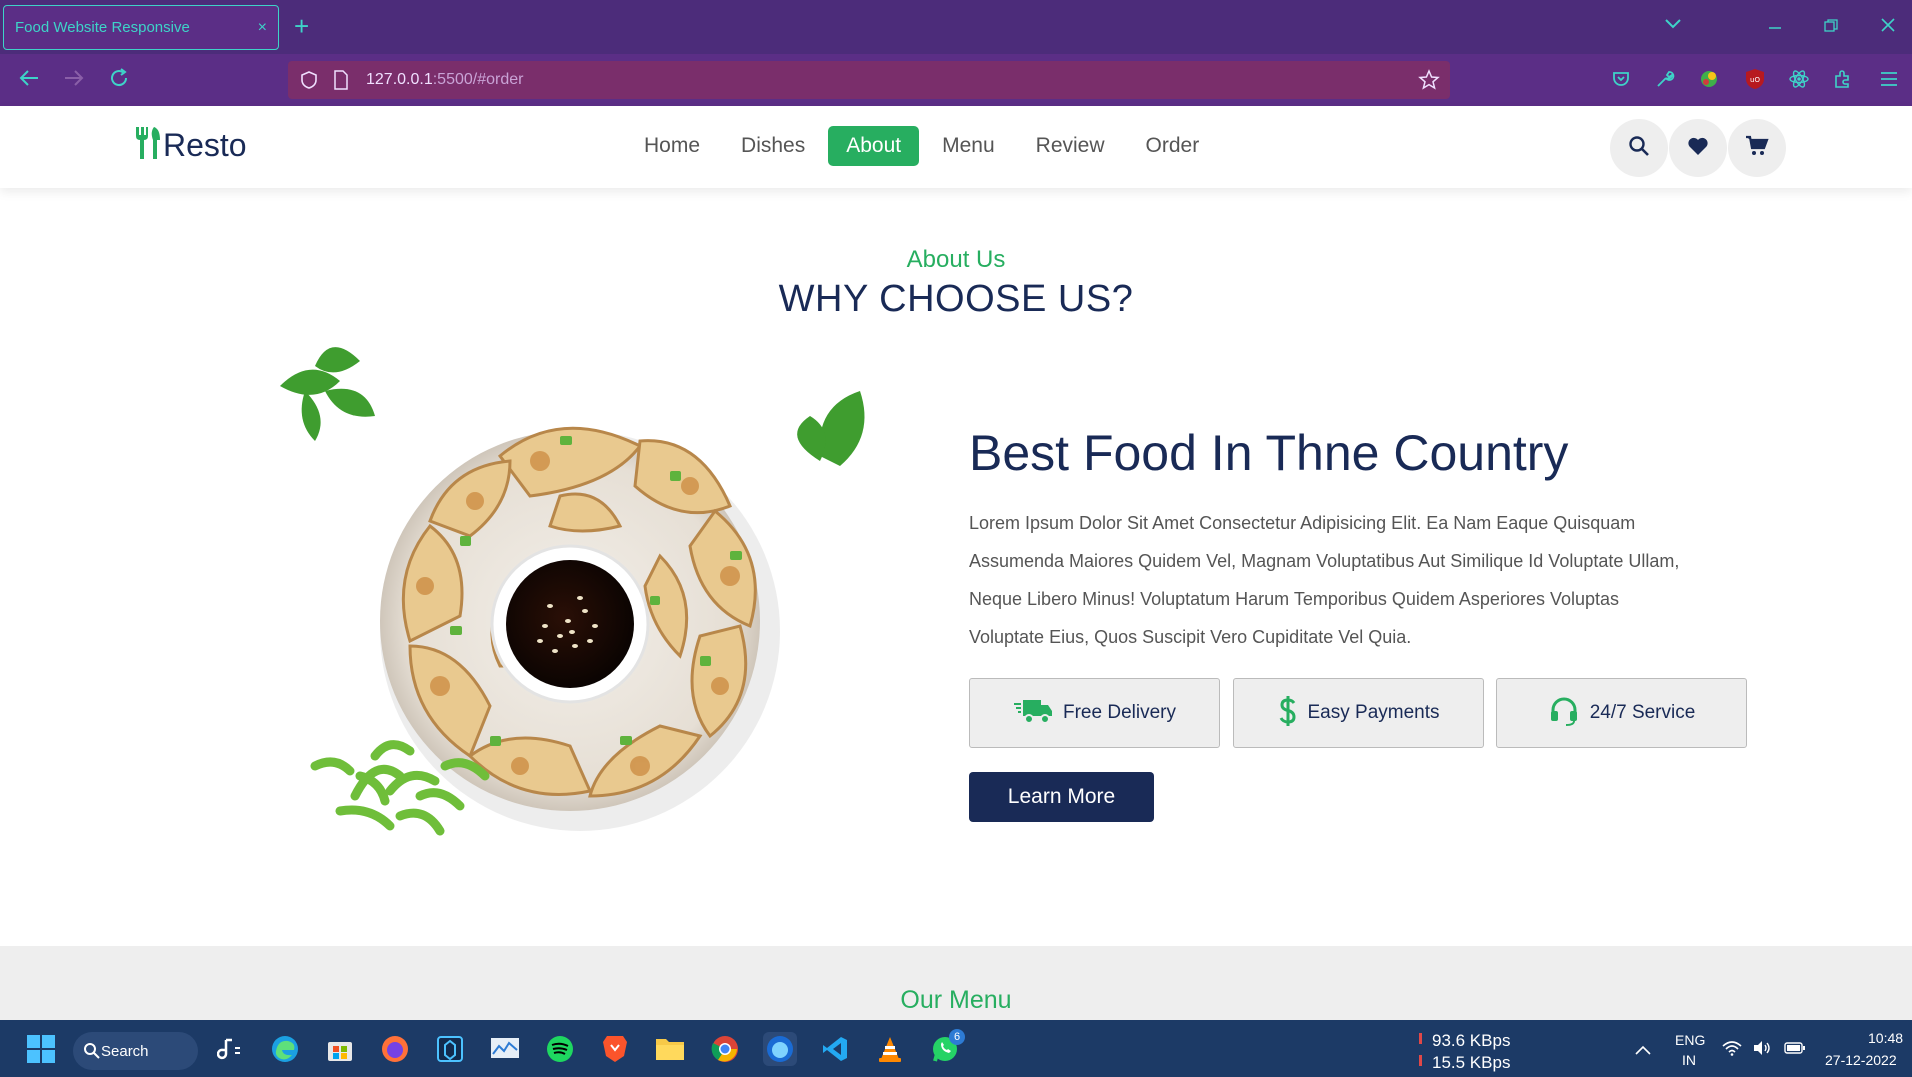 The image size is (1912, 1077). What do you see at coordinates (1732, 1050) in the screenshot?
I see `wifi-icon` at bounding box center [1732, 1050].